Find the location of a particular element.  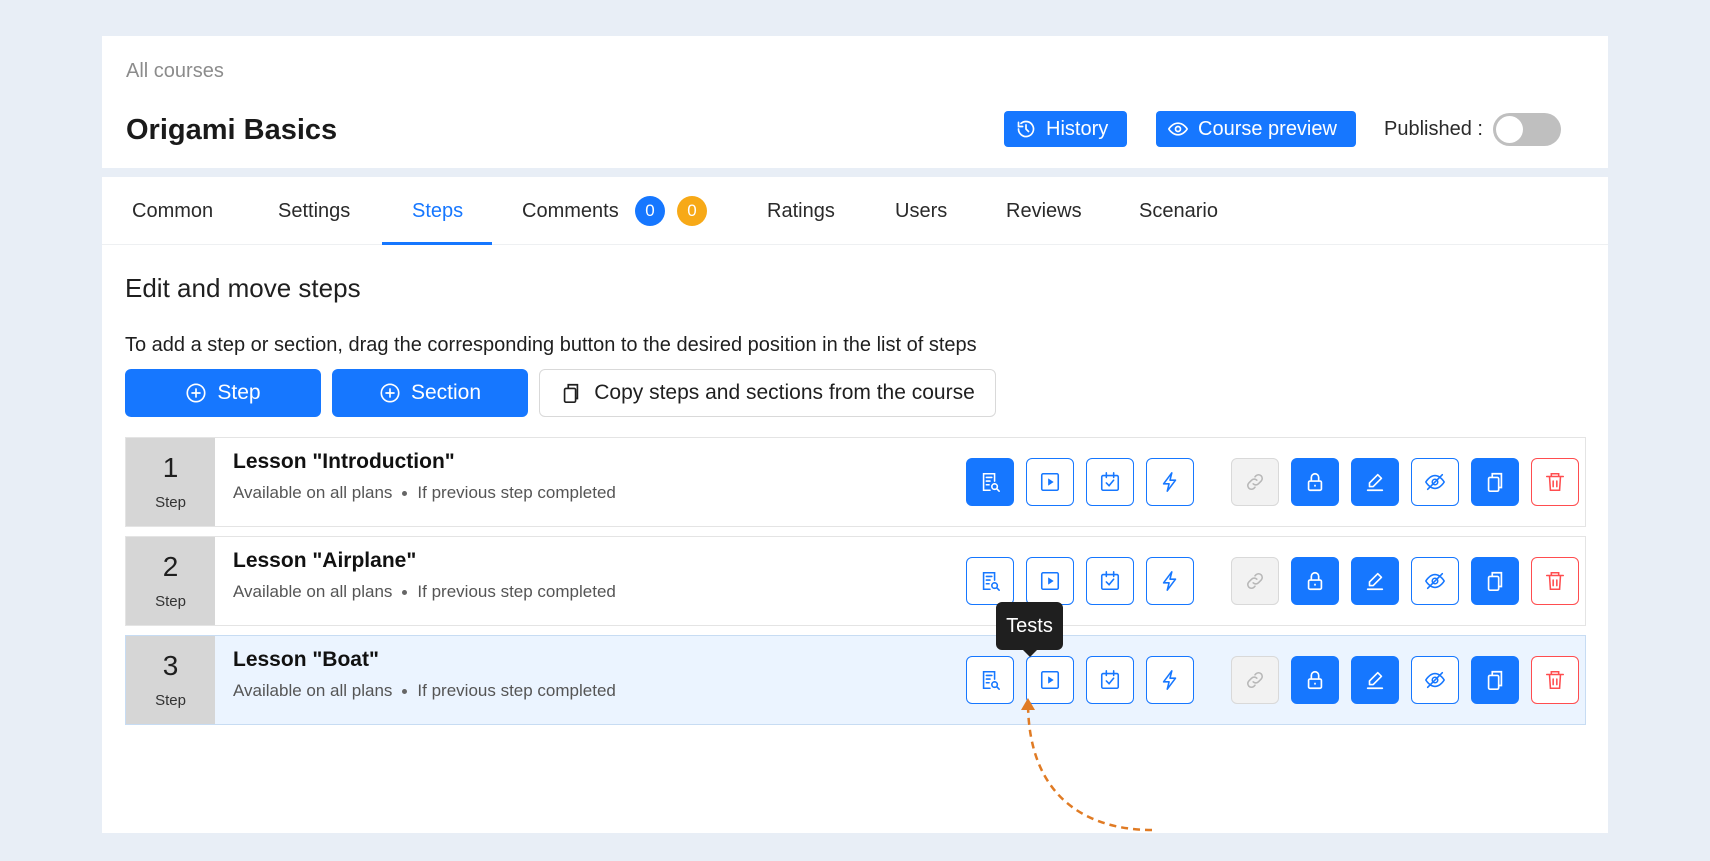

toggle-knob is located at coordinates (1509, 129).